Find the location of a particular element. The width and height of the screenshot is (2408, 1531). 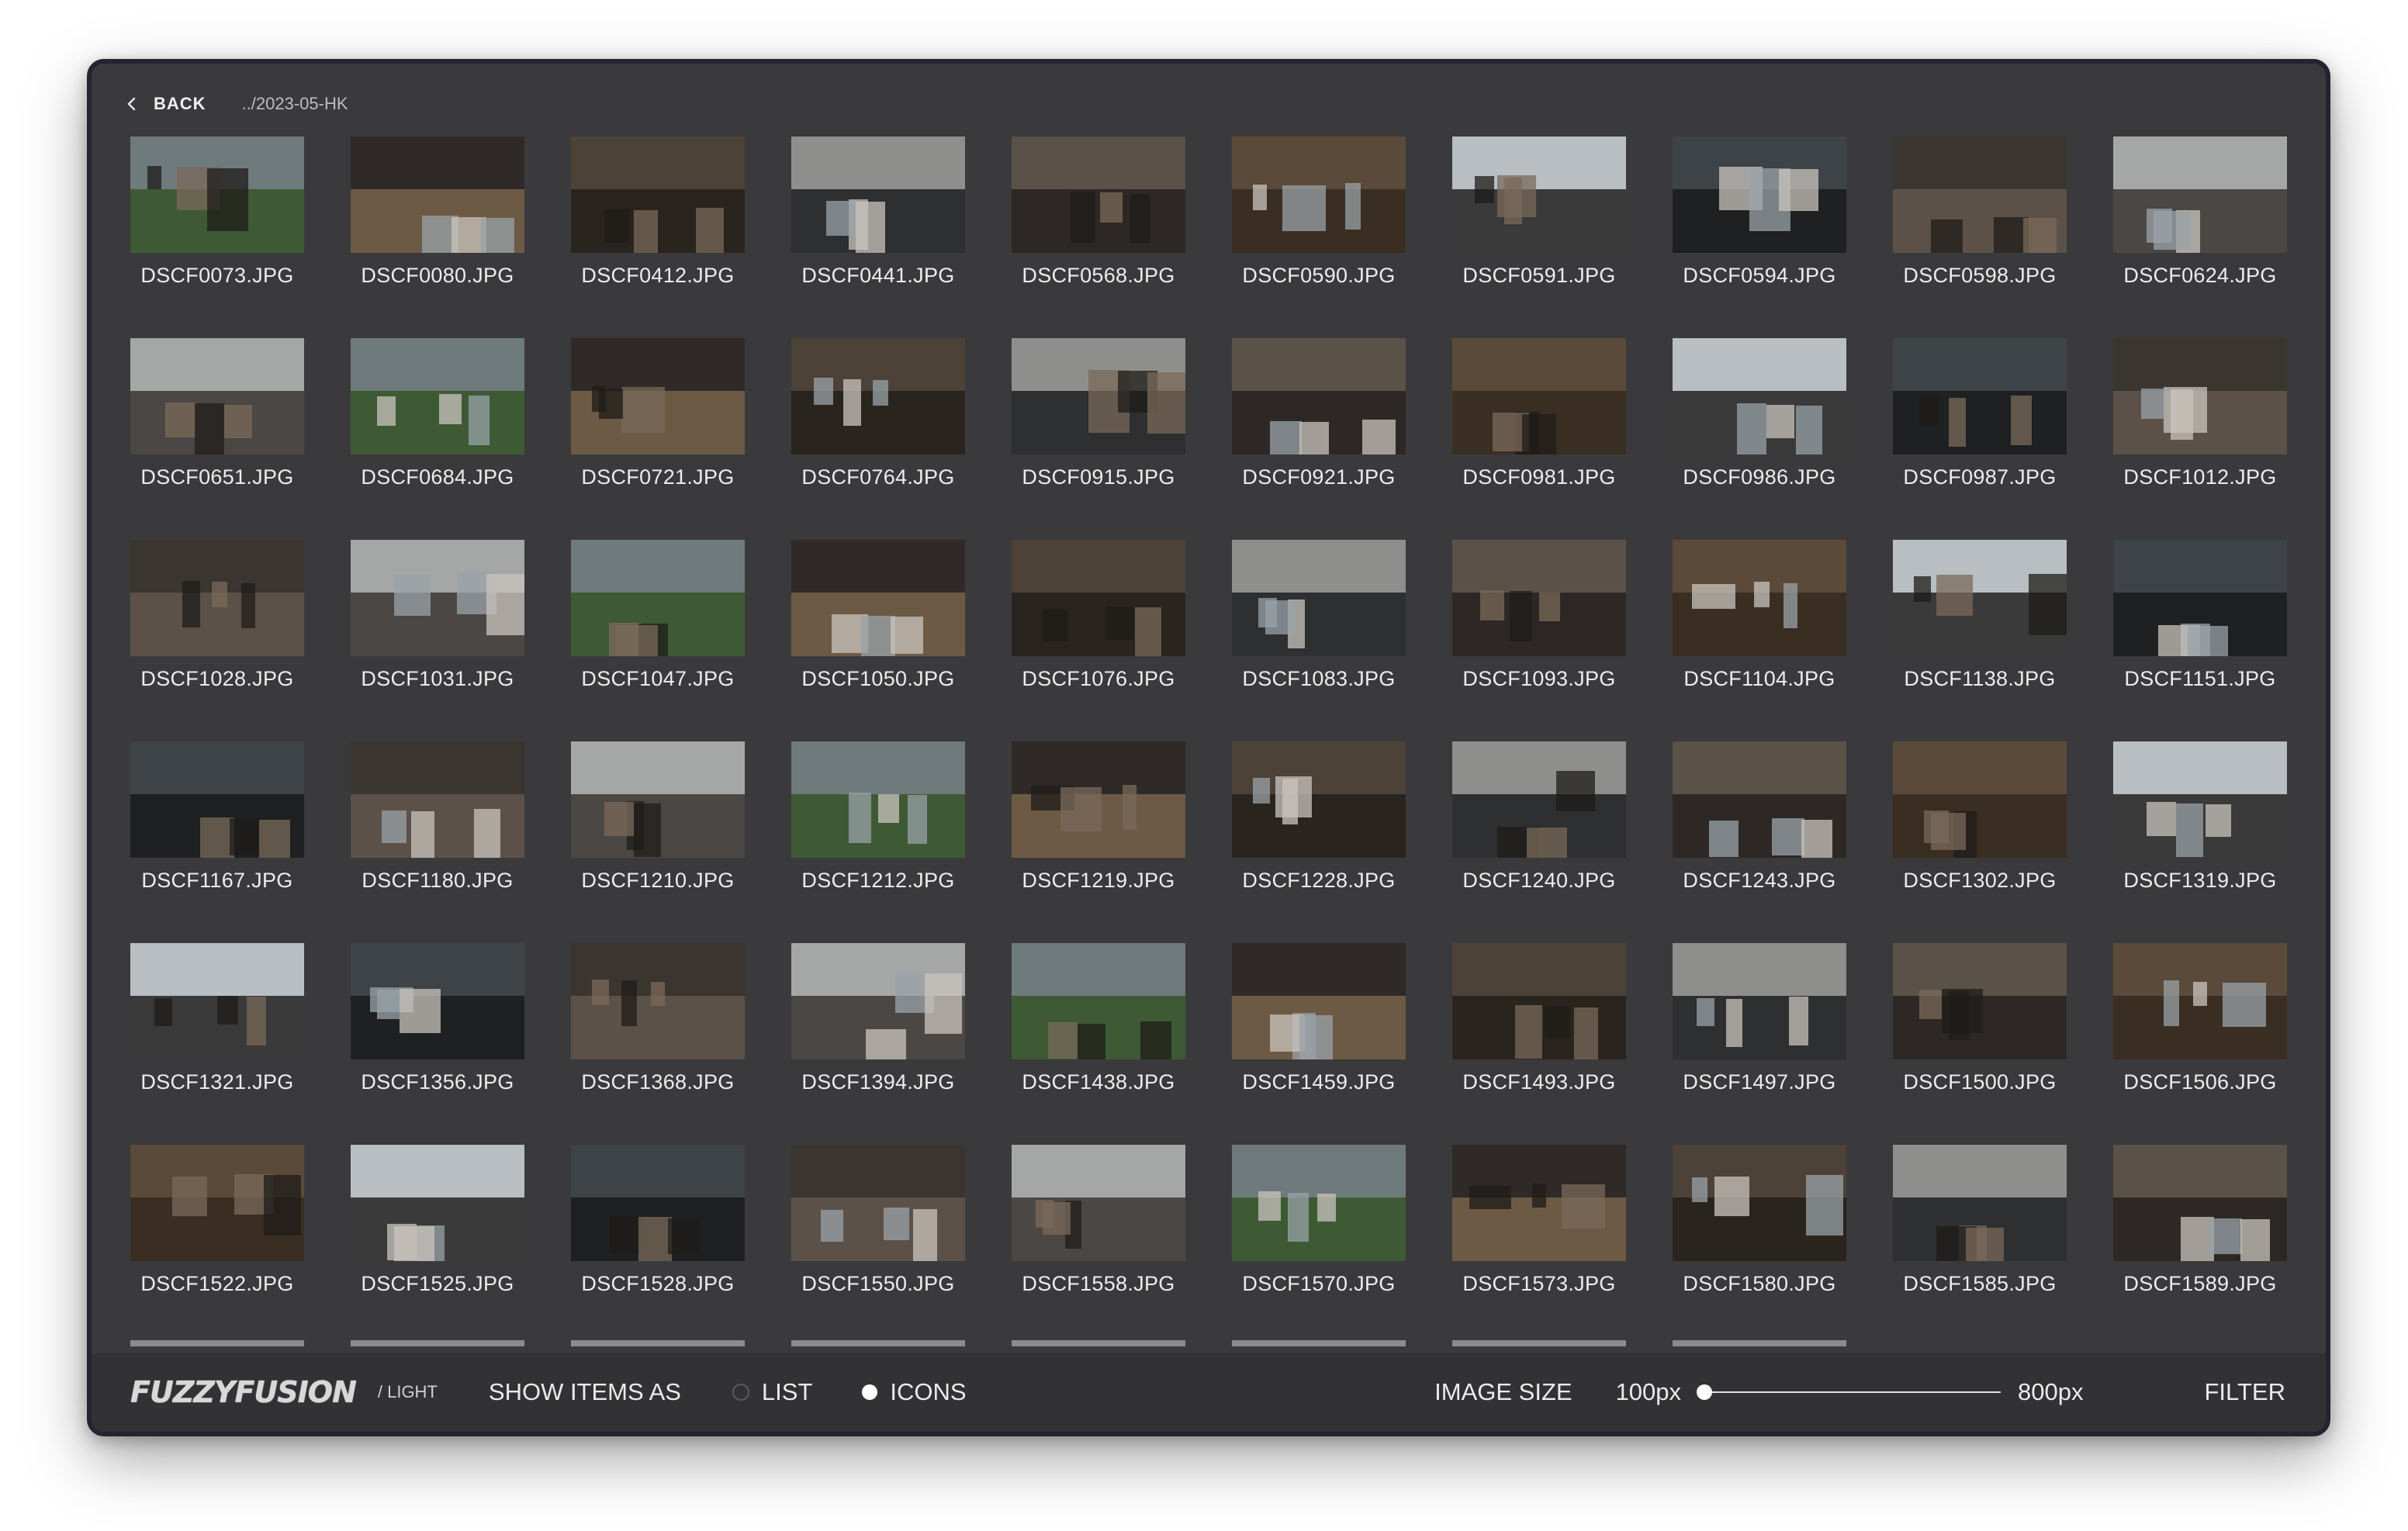

thumbnail-tile: DSCF1219.JPG is located at coordinates (1098, 842).